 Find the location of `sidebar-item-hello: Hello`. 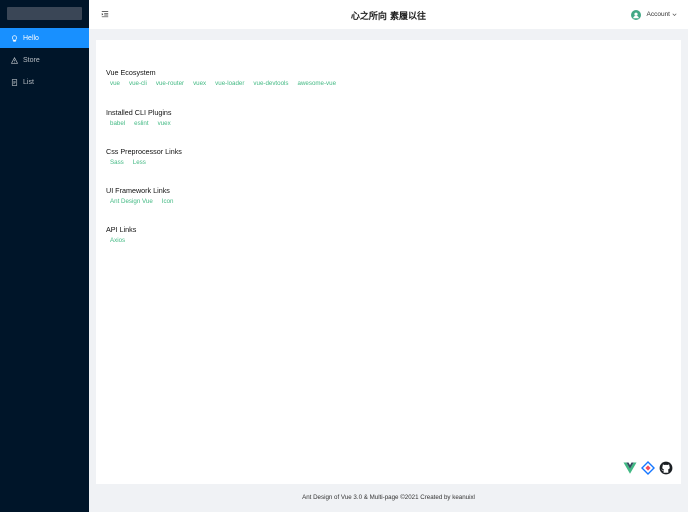

sidebar-item-hello: Hello is located at coordinates (44, 38).